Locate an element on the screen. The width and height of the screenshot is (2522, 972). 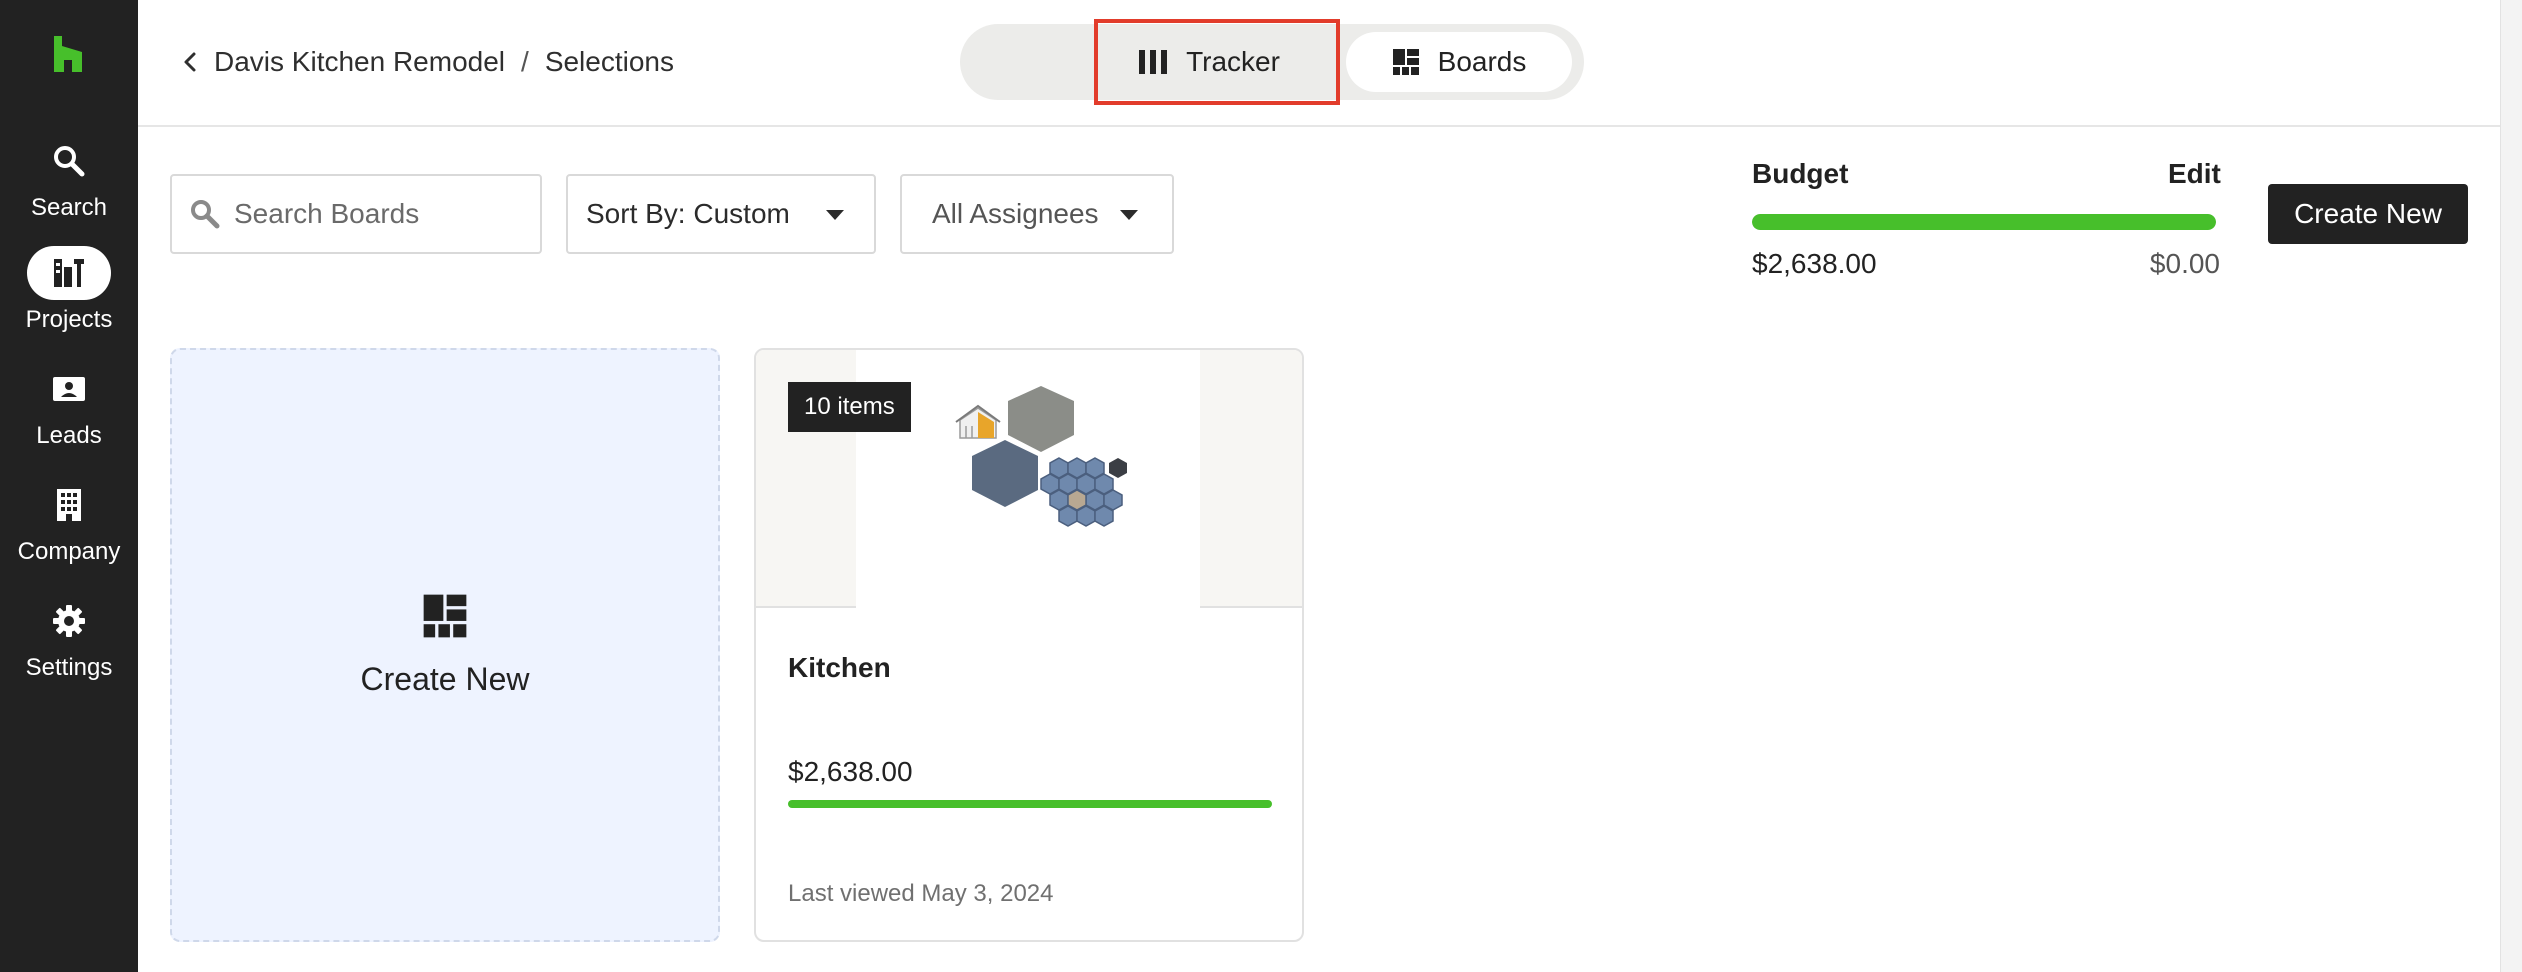
sort-dropdown-label: Sort By: Custom is located at coordinates (688, 213).